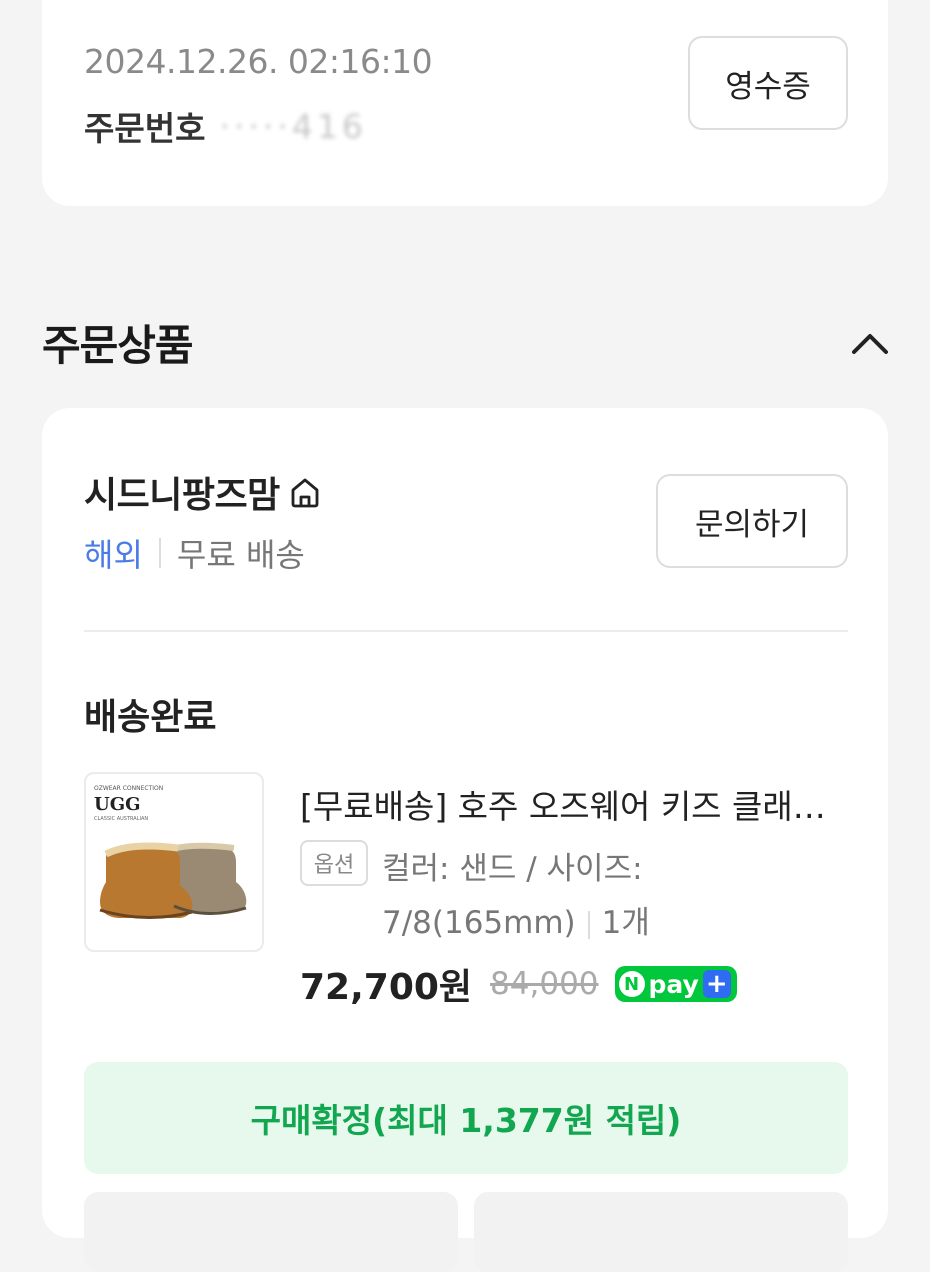 The width and height of the screenshot is (930, 1272). What do you see at coordinates (128, 788) in the screenshot?
I see `thumbnail-top-text: OZWEAR CONNECTION` at bounding box center [128, 788].